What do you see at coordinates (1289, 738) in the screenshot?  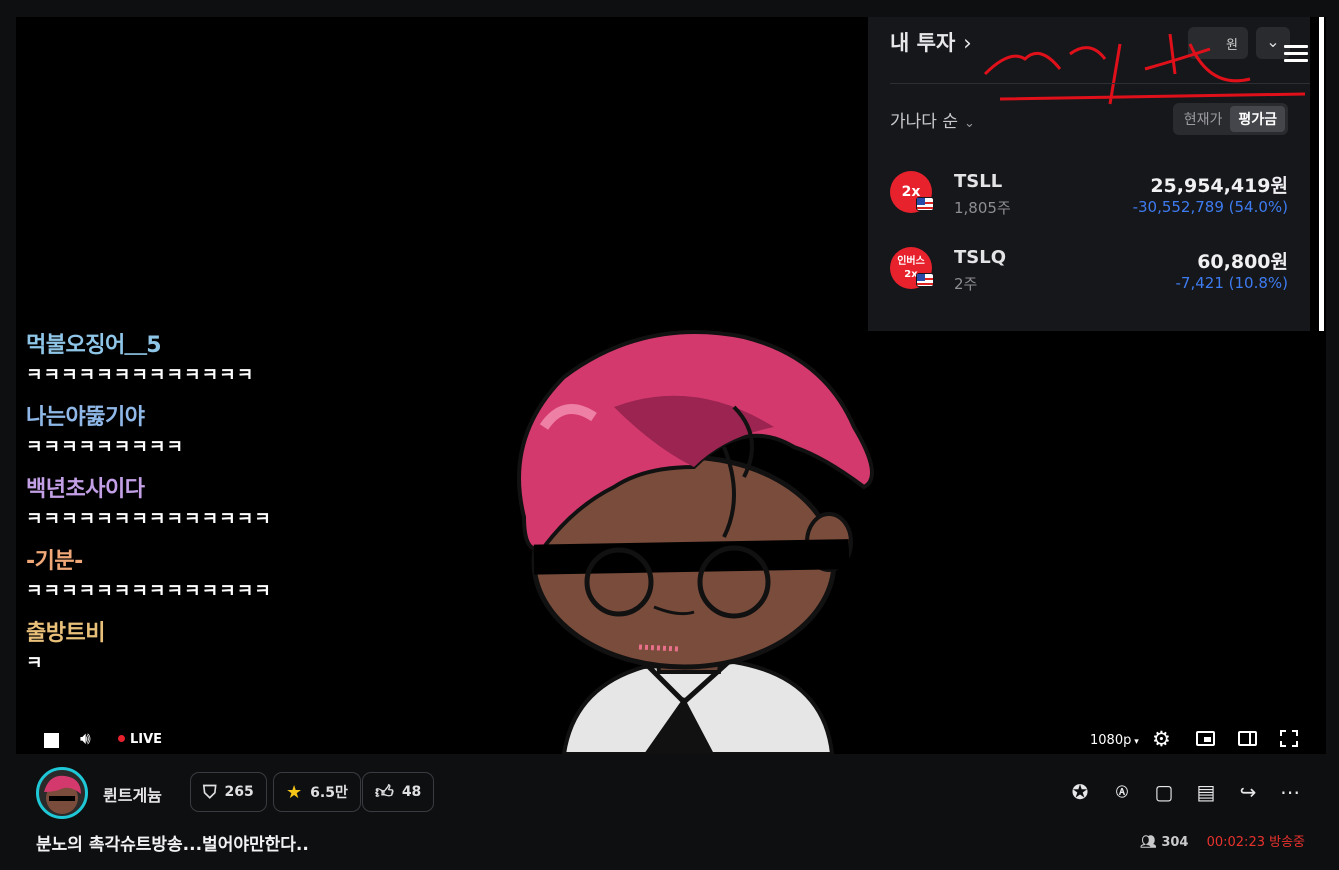 I see `fullscreen-icon` at bounding box center [1289, 738].